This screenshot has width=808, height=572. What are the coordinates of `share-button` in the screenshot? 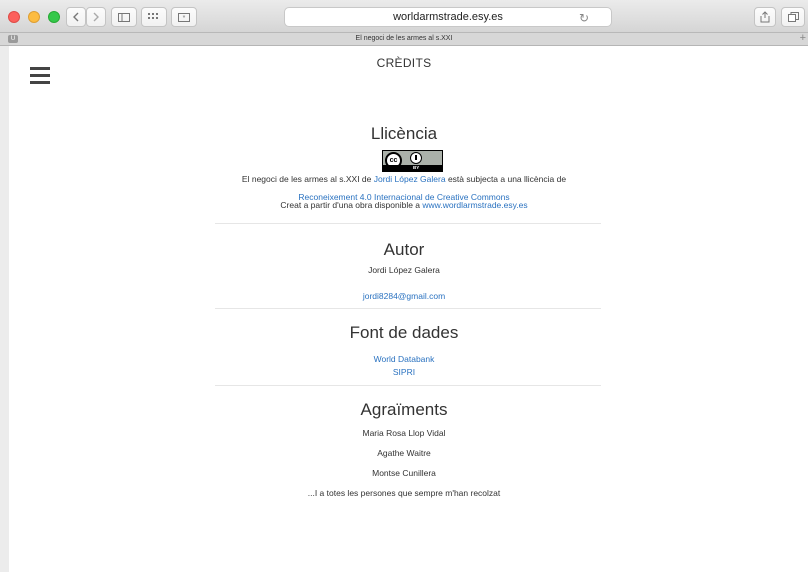 It's located at (765, 17).